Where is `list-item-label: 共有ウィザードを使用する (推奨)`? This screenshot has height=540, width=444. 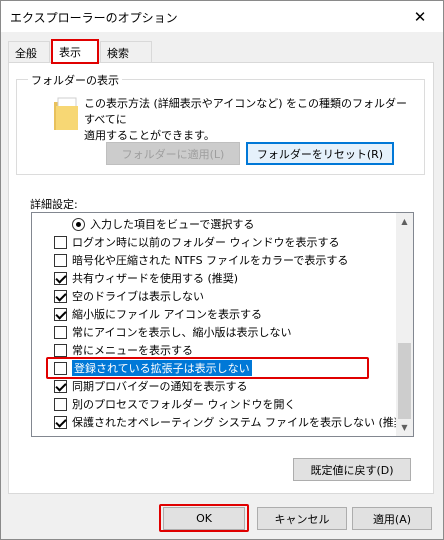
list-item-label: 共有ウィザードを使用する (推奨) is located at coordinates (155, 278).